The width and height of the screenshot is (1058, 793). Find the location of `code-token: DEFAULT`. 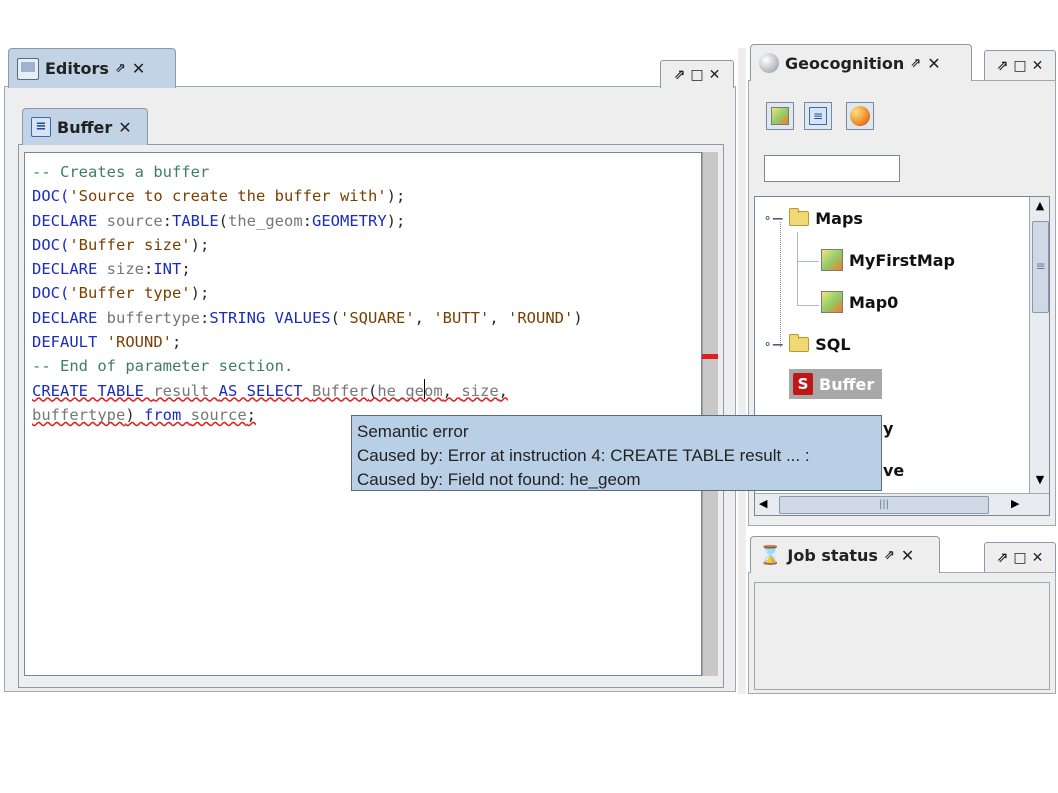

code-token: DEFAULT is located at coordinates (69, 342).